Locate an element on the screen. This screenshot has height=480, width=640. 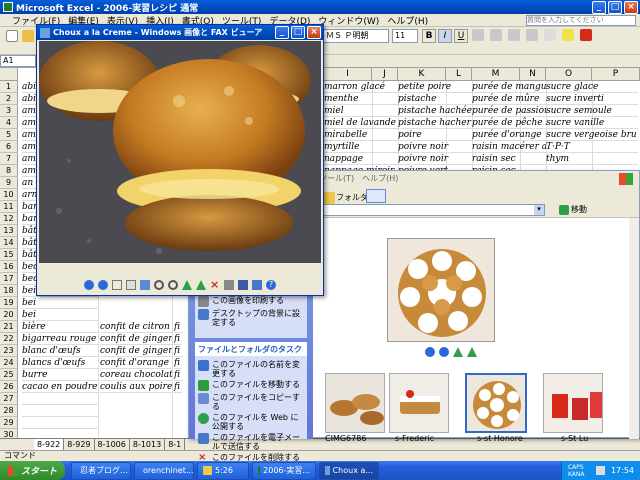
table-cell: myrtille is located at coordinates (361, 147).